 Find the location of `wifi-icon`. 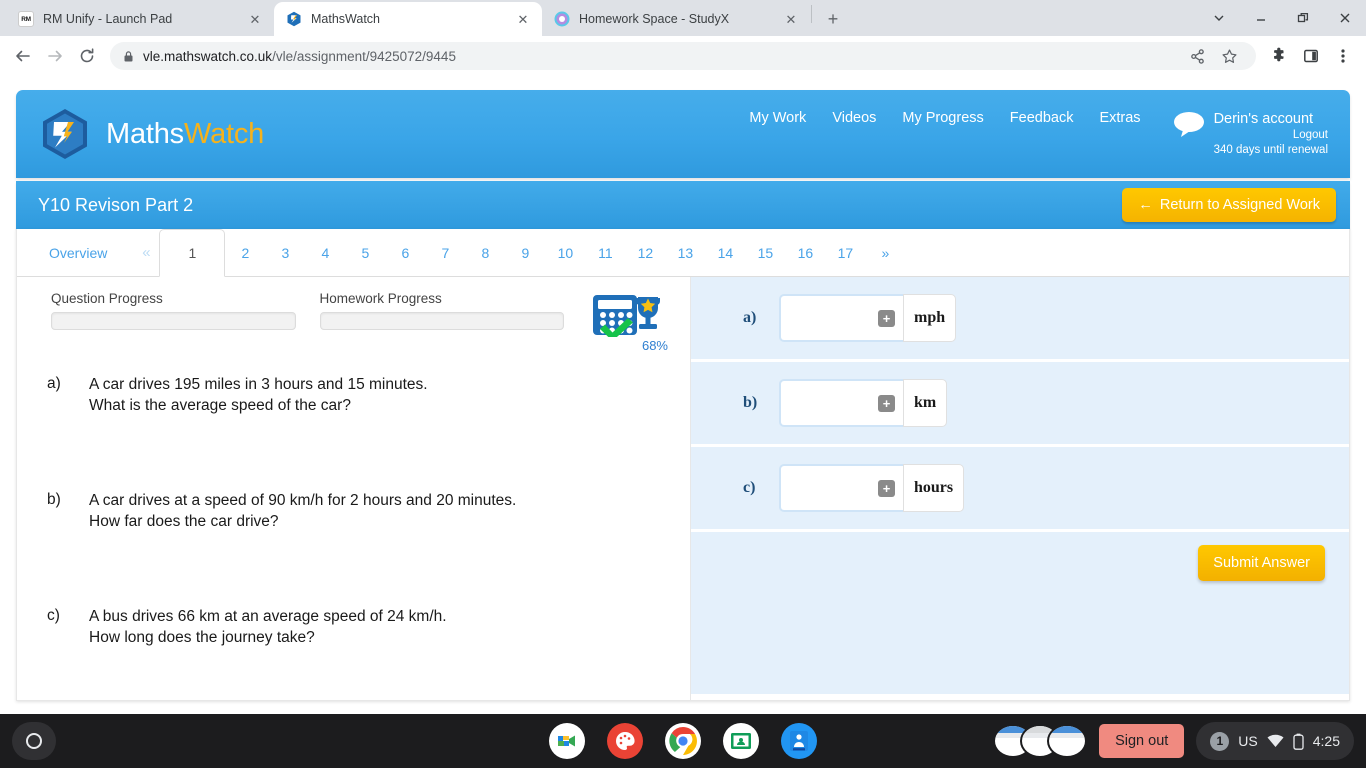

wifi-icon is located at coordinates (1275, 741).